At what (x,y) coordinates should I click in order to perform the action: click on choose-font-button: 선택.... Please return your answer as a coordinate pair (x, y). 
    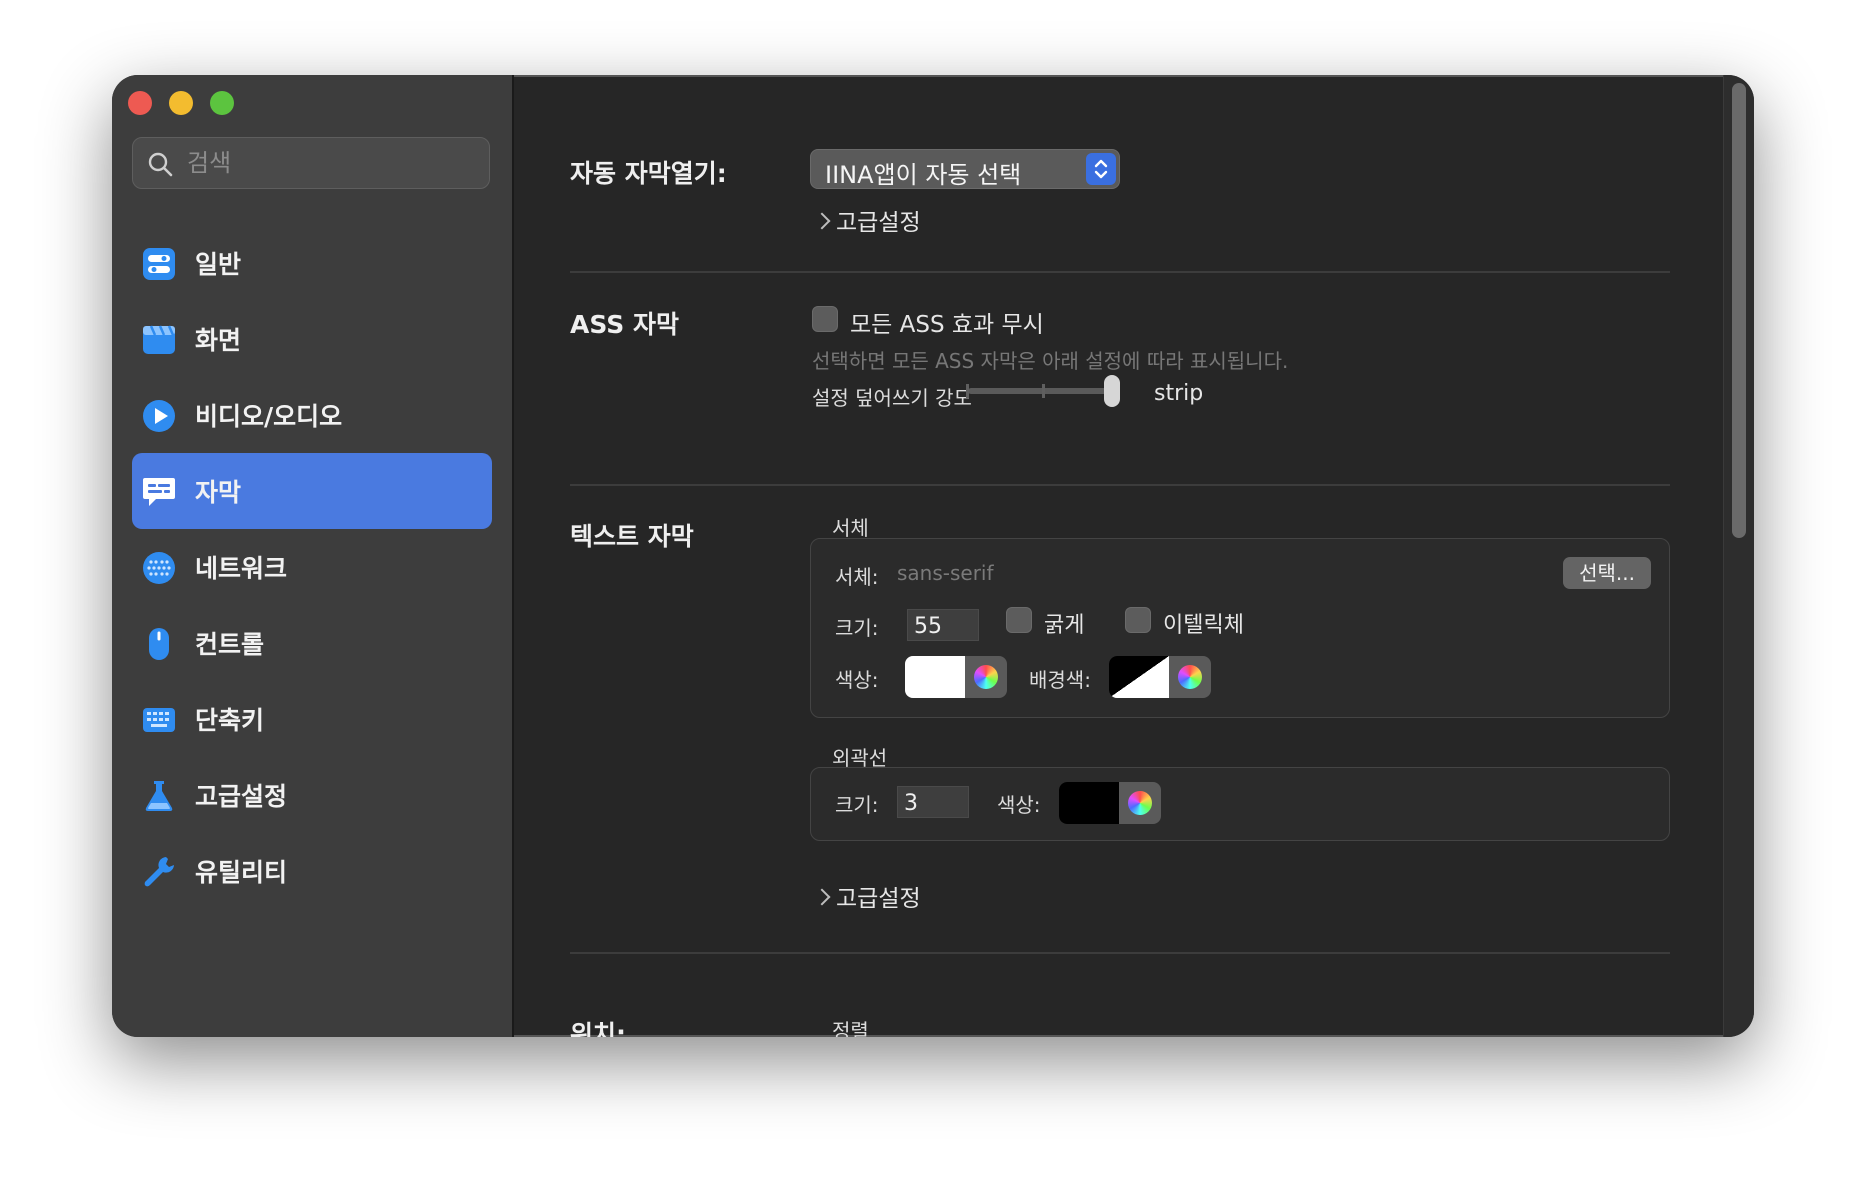
    Looking at the image, I should click on (1607, 573).